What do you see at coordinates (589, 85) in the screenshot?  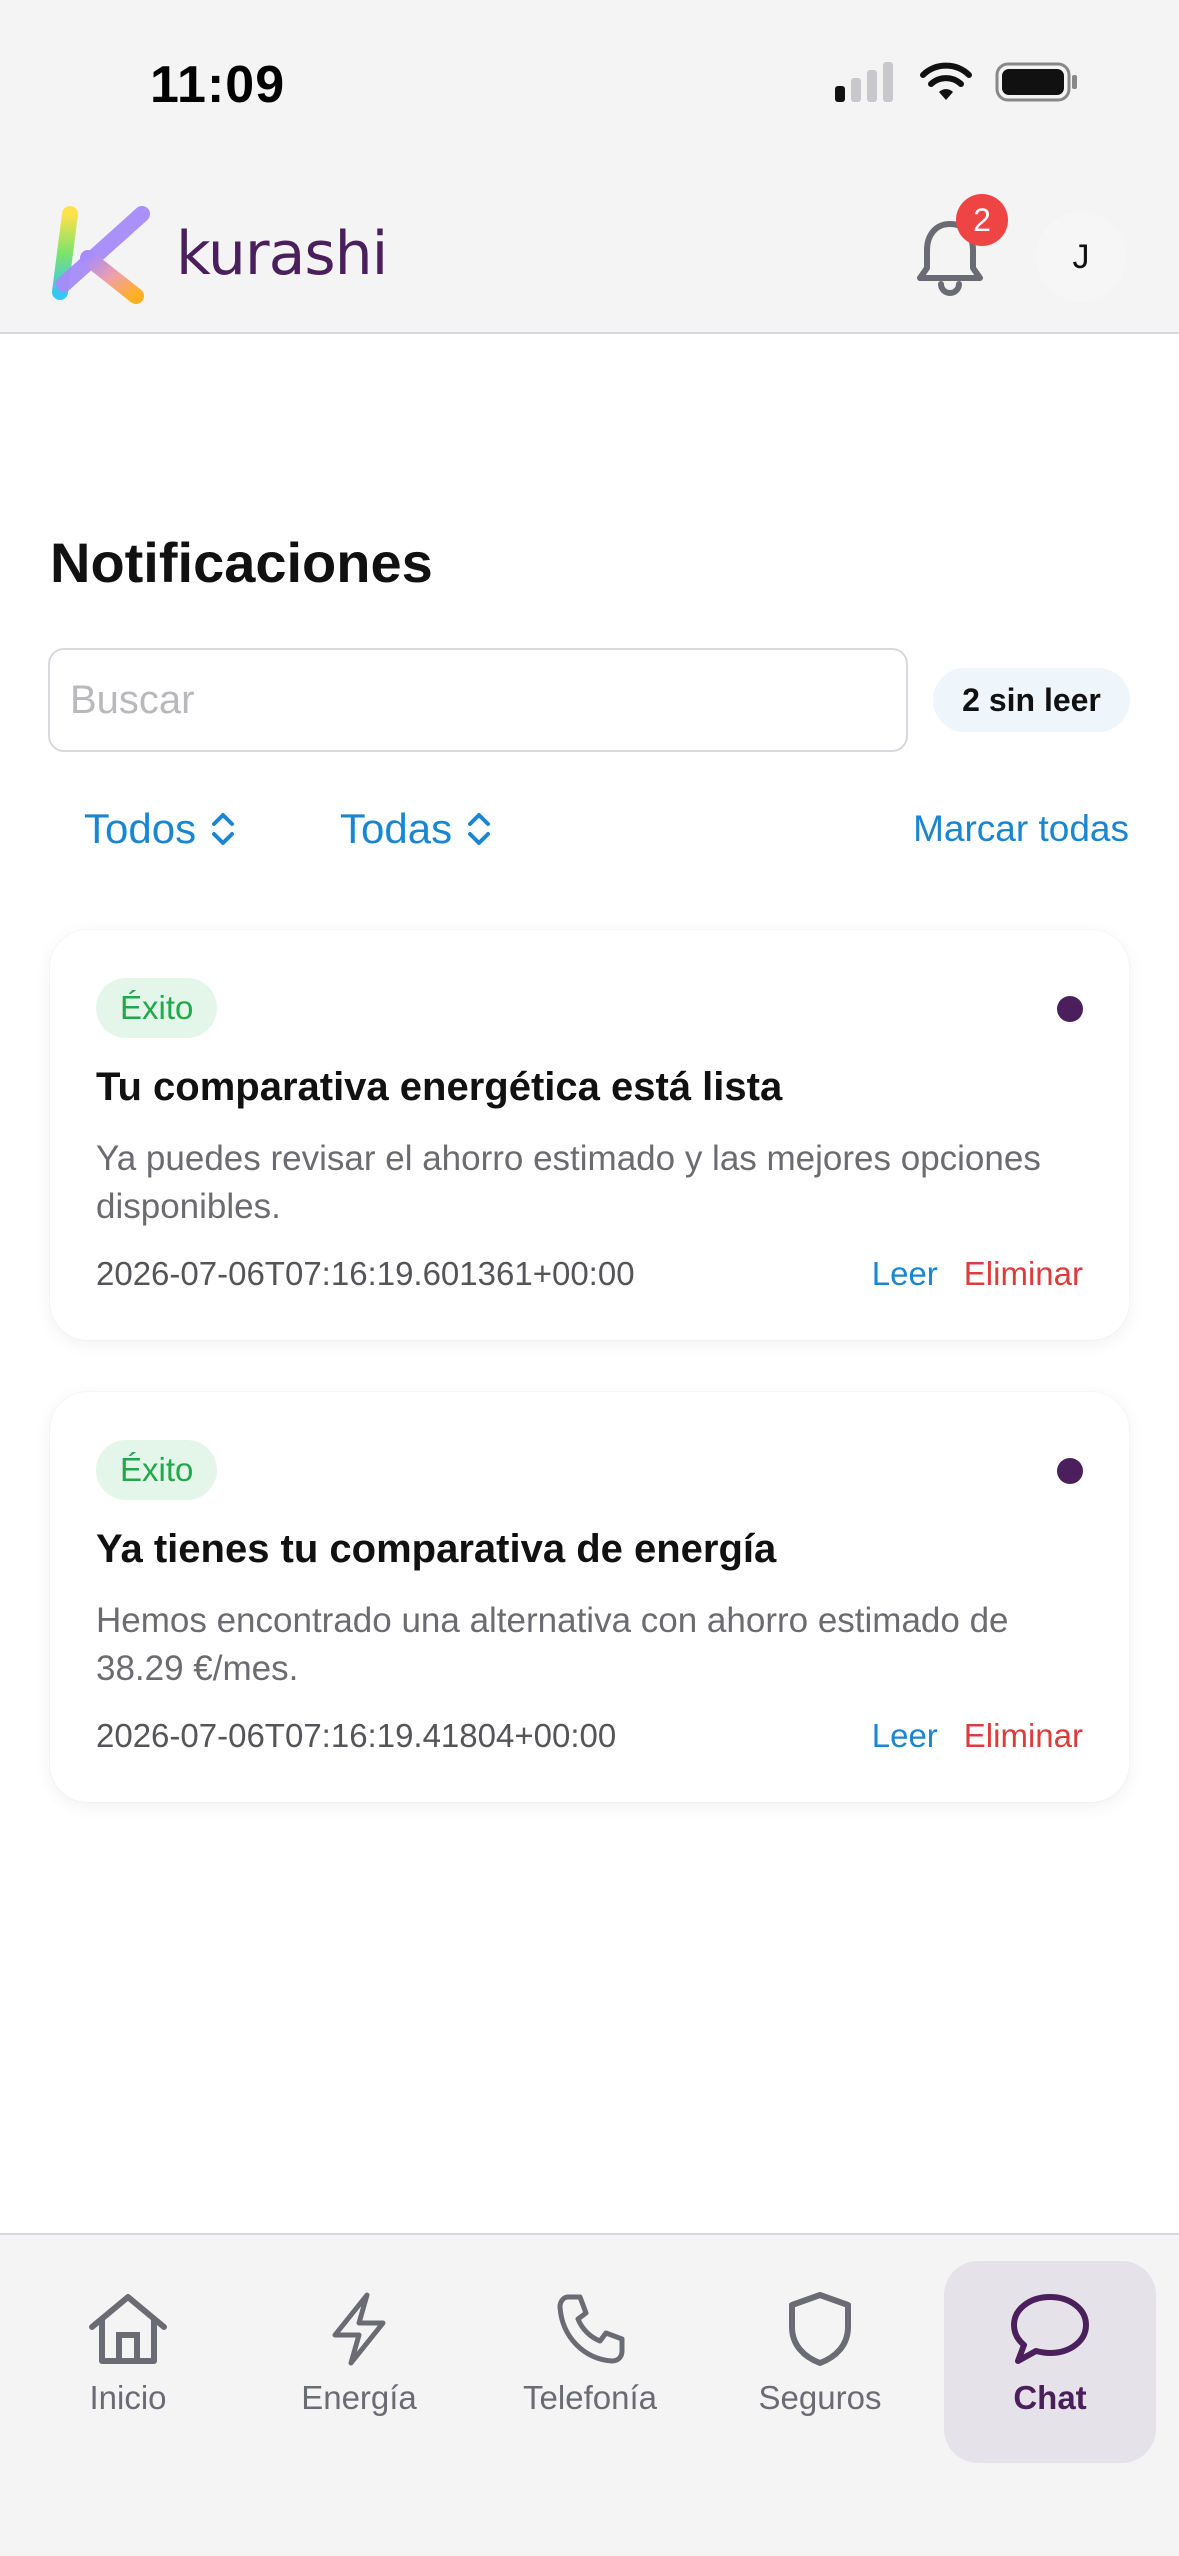 I see `status-bar: 11:09` at bounding box center [589, 85].